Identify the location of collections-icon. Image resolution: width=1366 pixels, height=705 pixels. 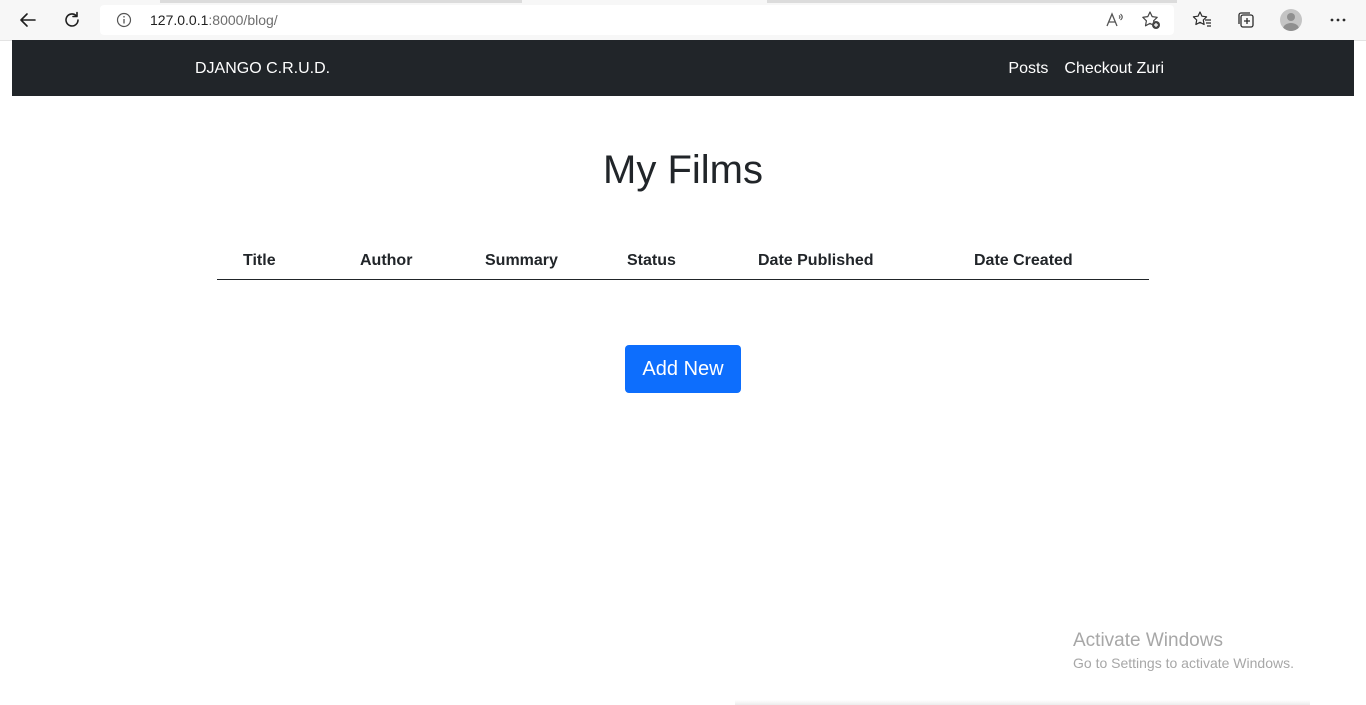
(1246, 20).